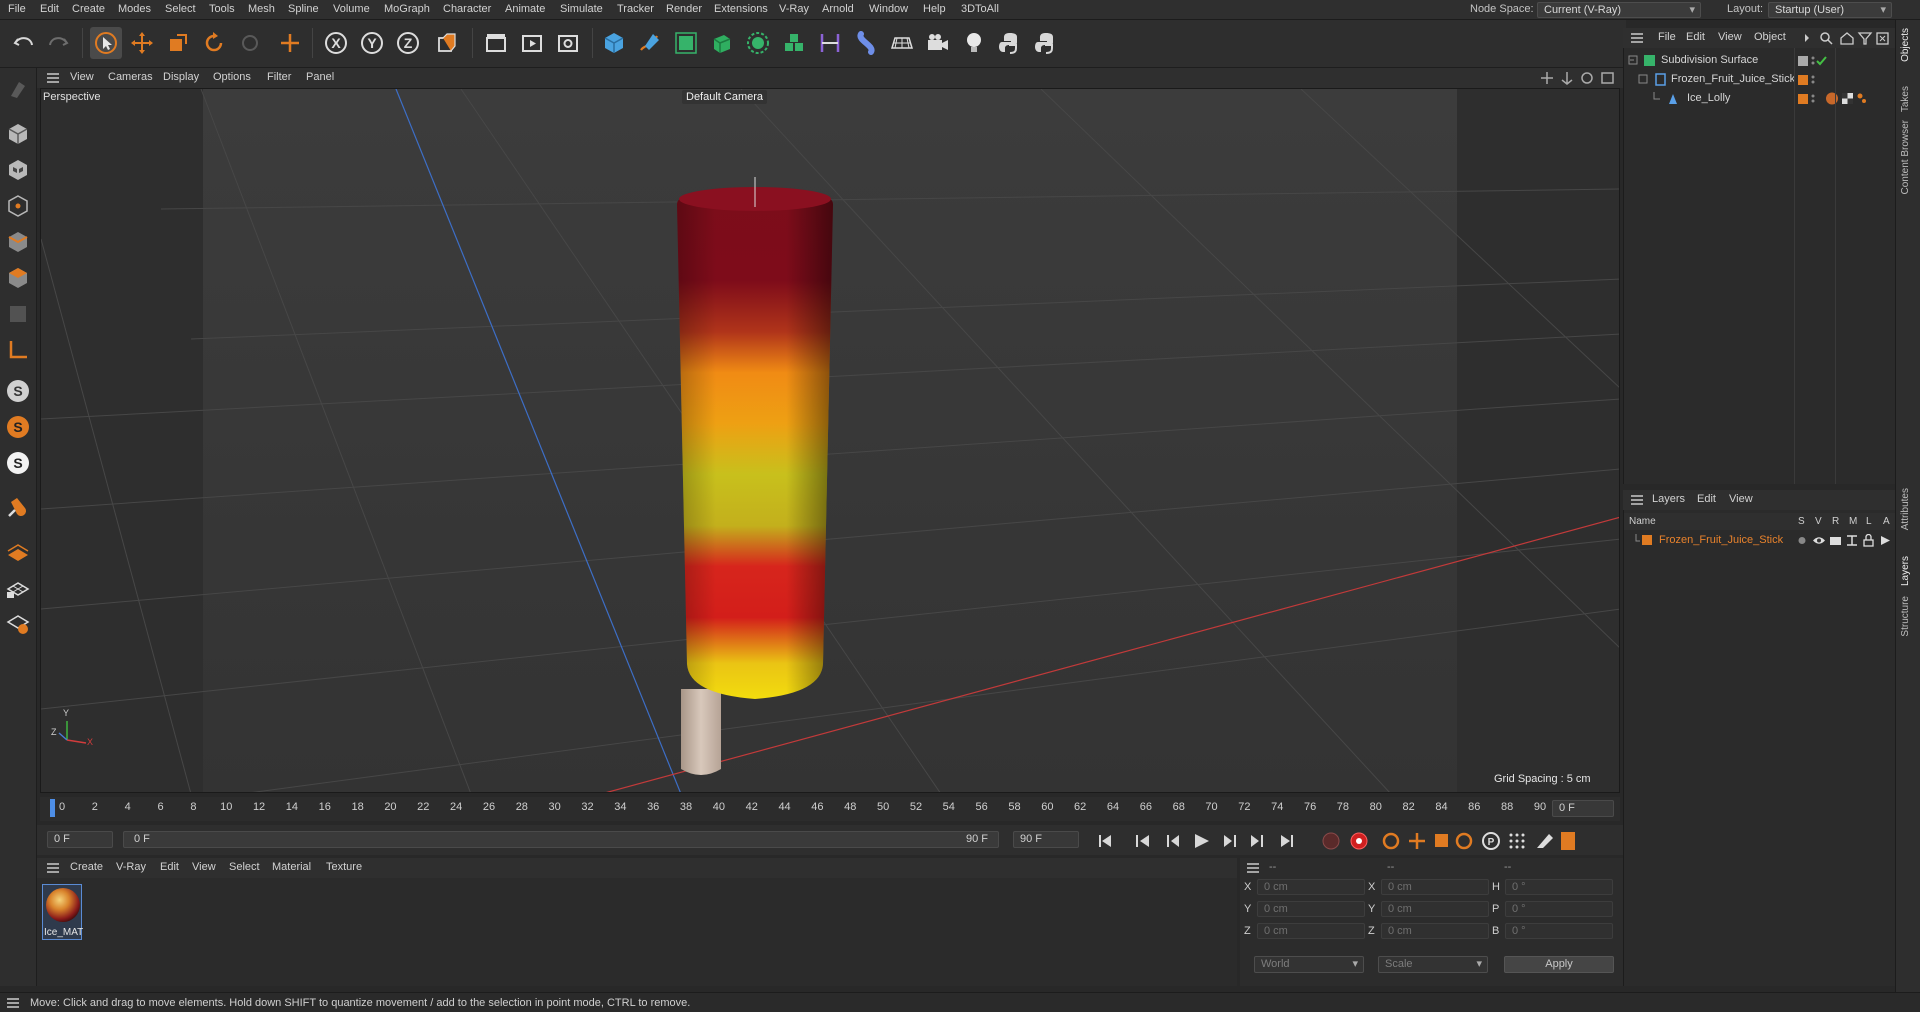 The height and width of the screenshot is (1012, 1920). What do you see at coordinates (1010, 43) in the screenshot?
I see `python-button` at bounding box center [1010, 43].